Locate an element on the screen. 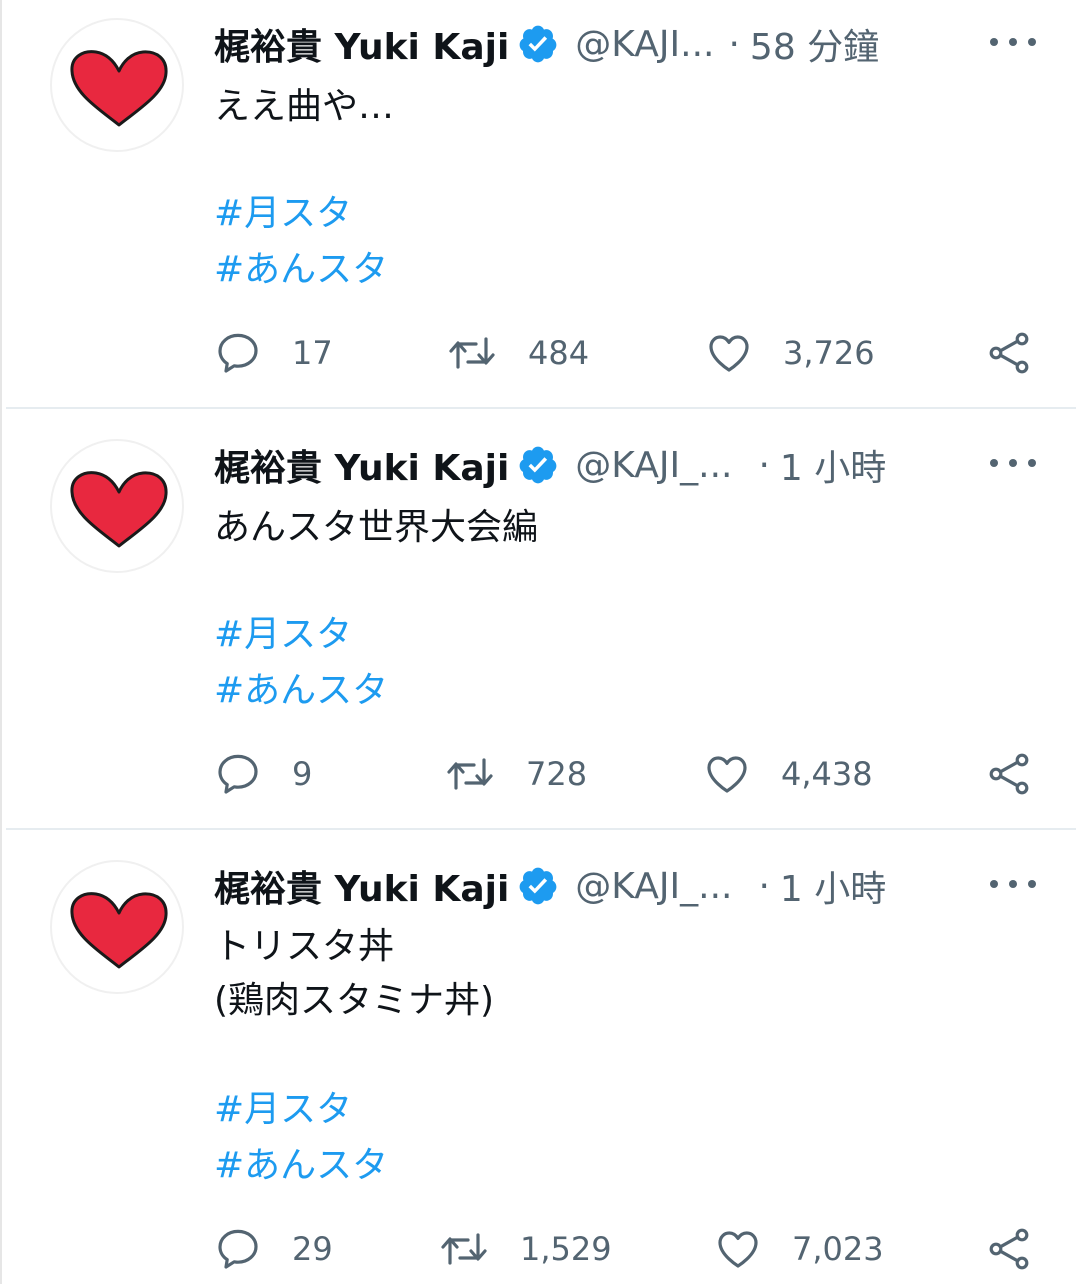 The image size is (1080, 1284). retweet-button: 484 is located at coordinates (517, 353).